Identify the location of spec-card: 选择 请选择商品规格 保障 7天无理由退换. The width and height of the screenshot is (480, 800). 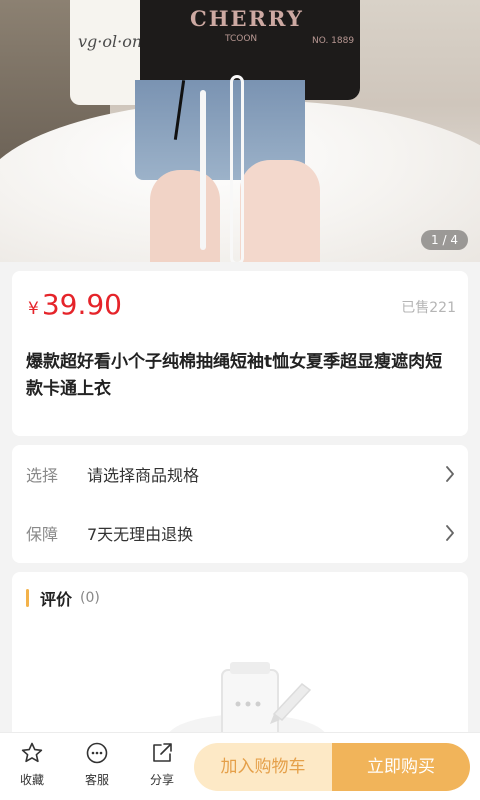
(240, 504).